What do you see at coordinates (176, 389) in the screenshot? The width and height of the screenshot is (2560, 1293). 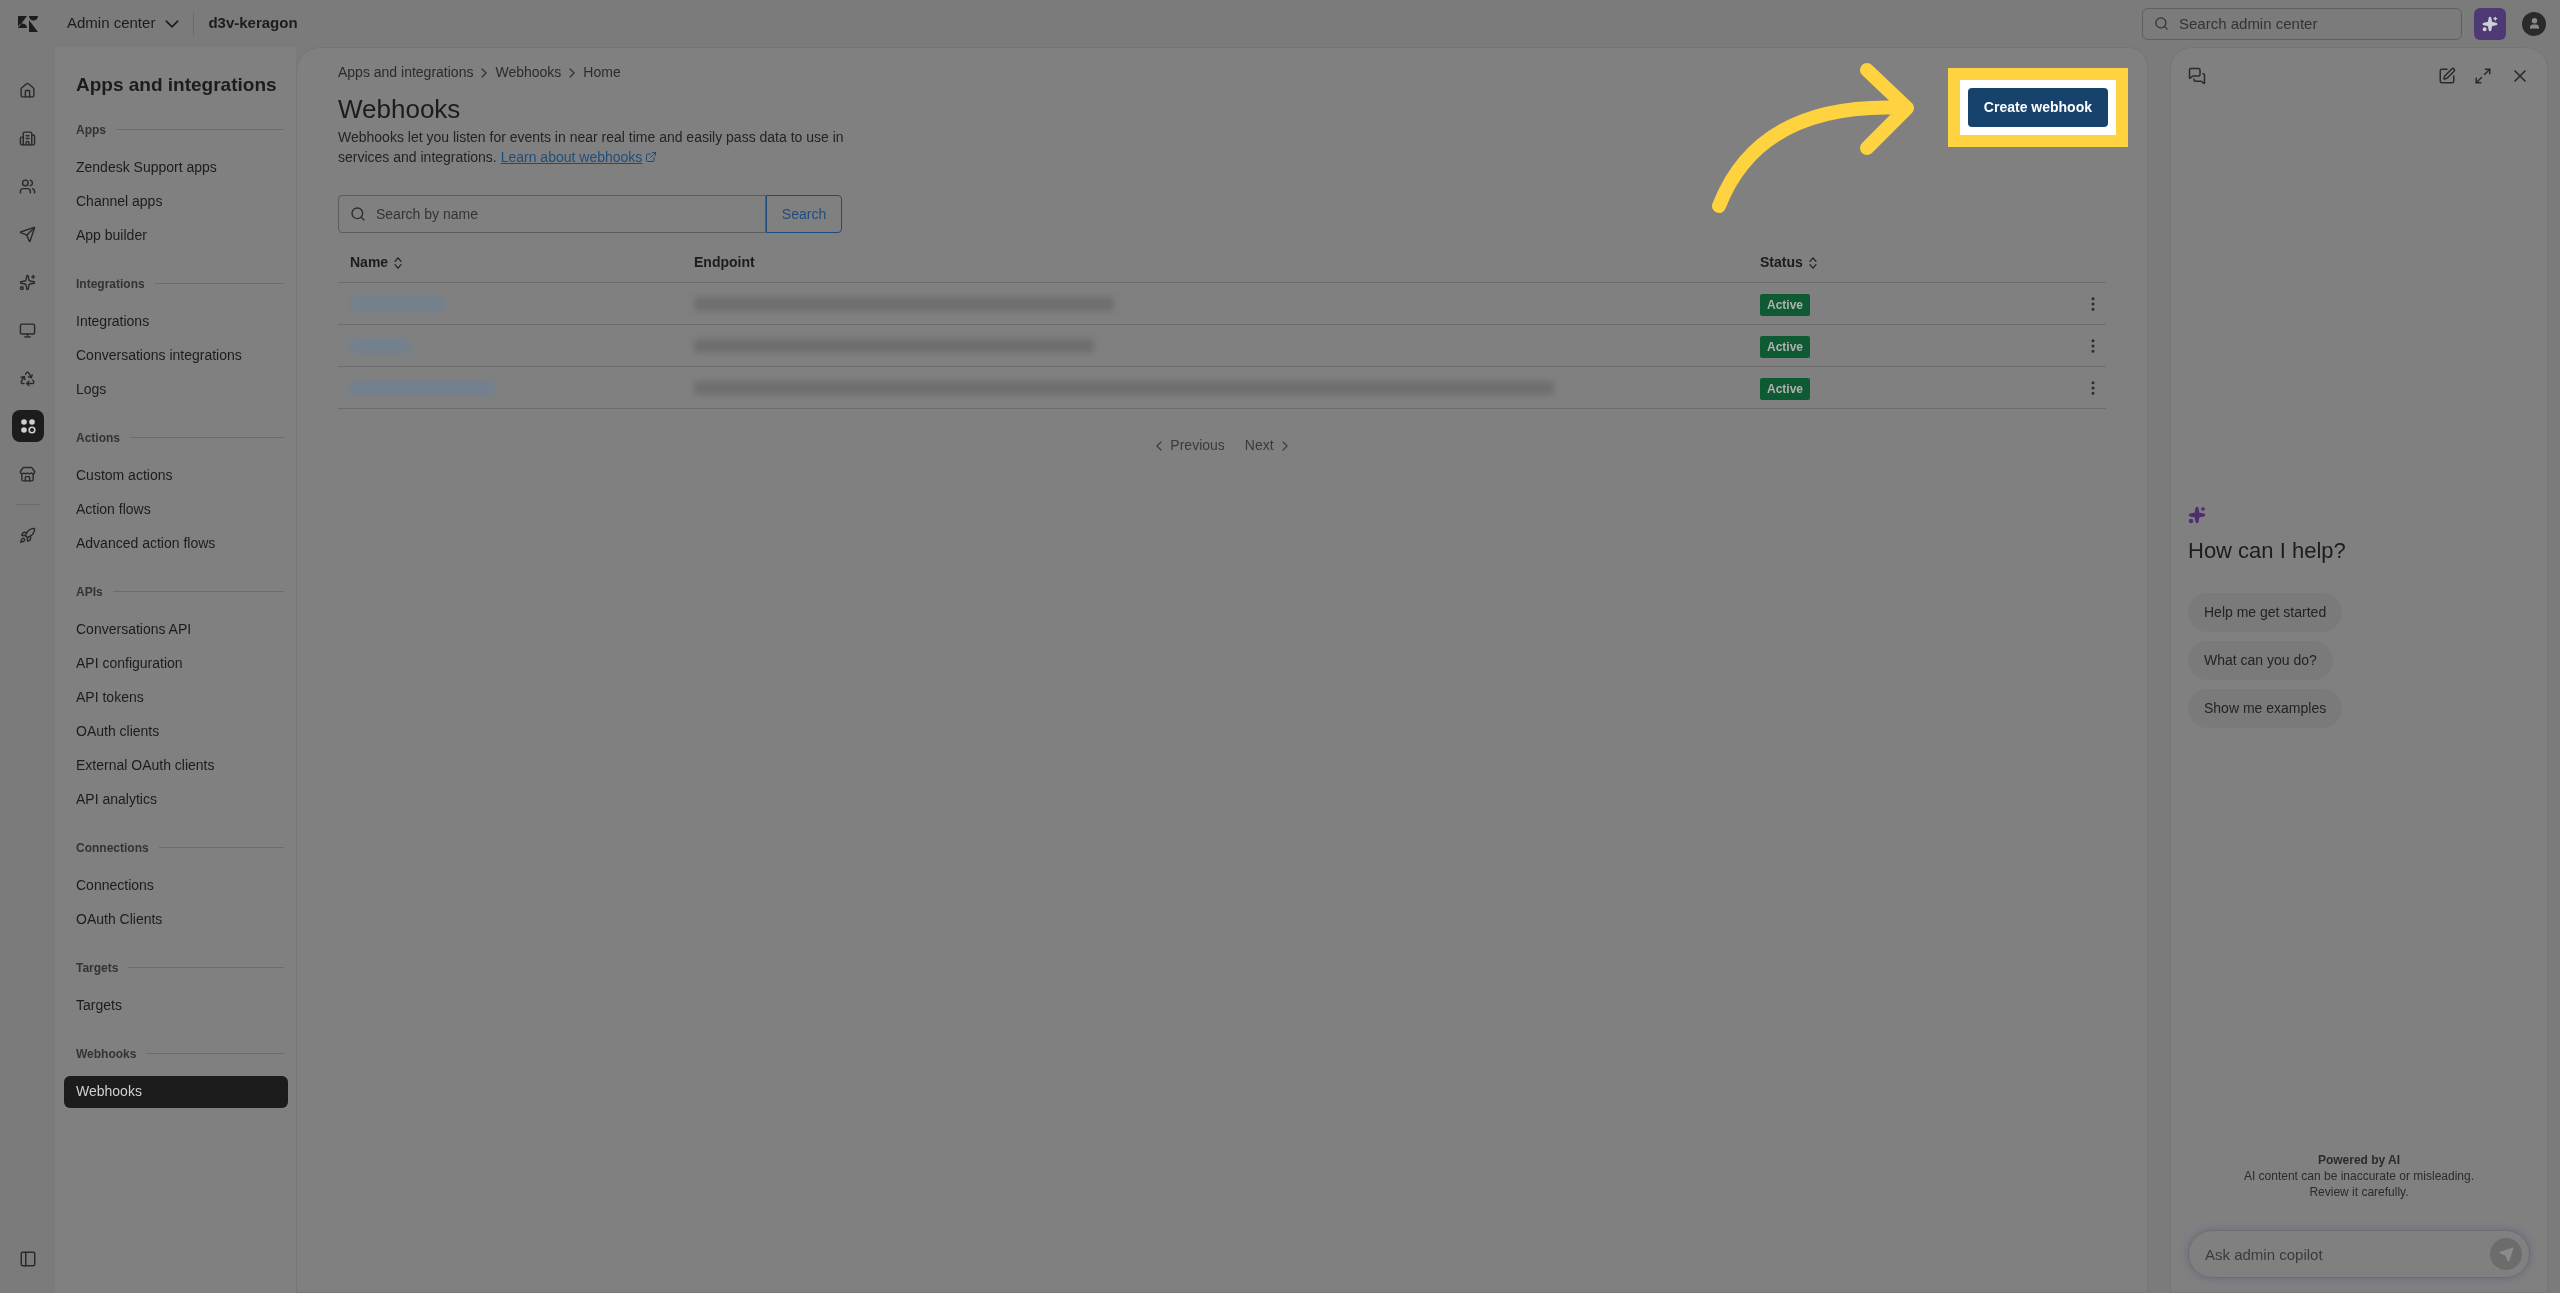 I see `sidebar-item: Logs` at bounding box center [176, 389].